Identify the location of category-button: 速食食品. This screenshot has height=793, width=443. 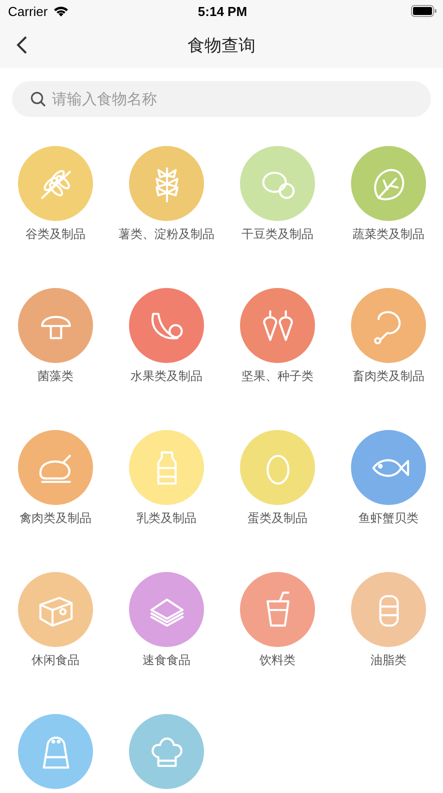
(166, 636).